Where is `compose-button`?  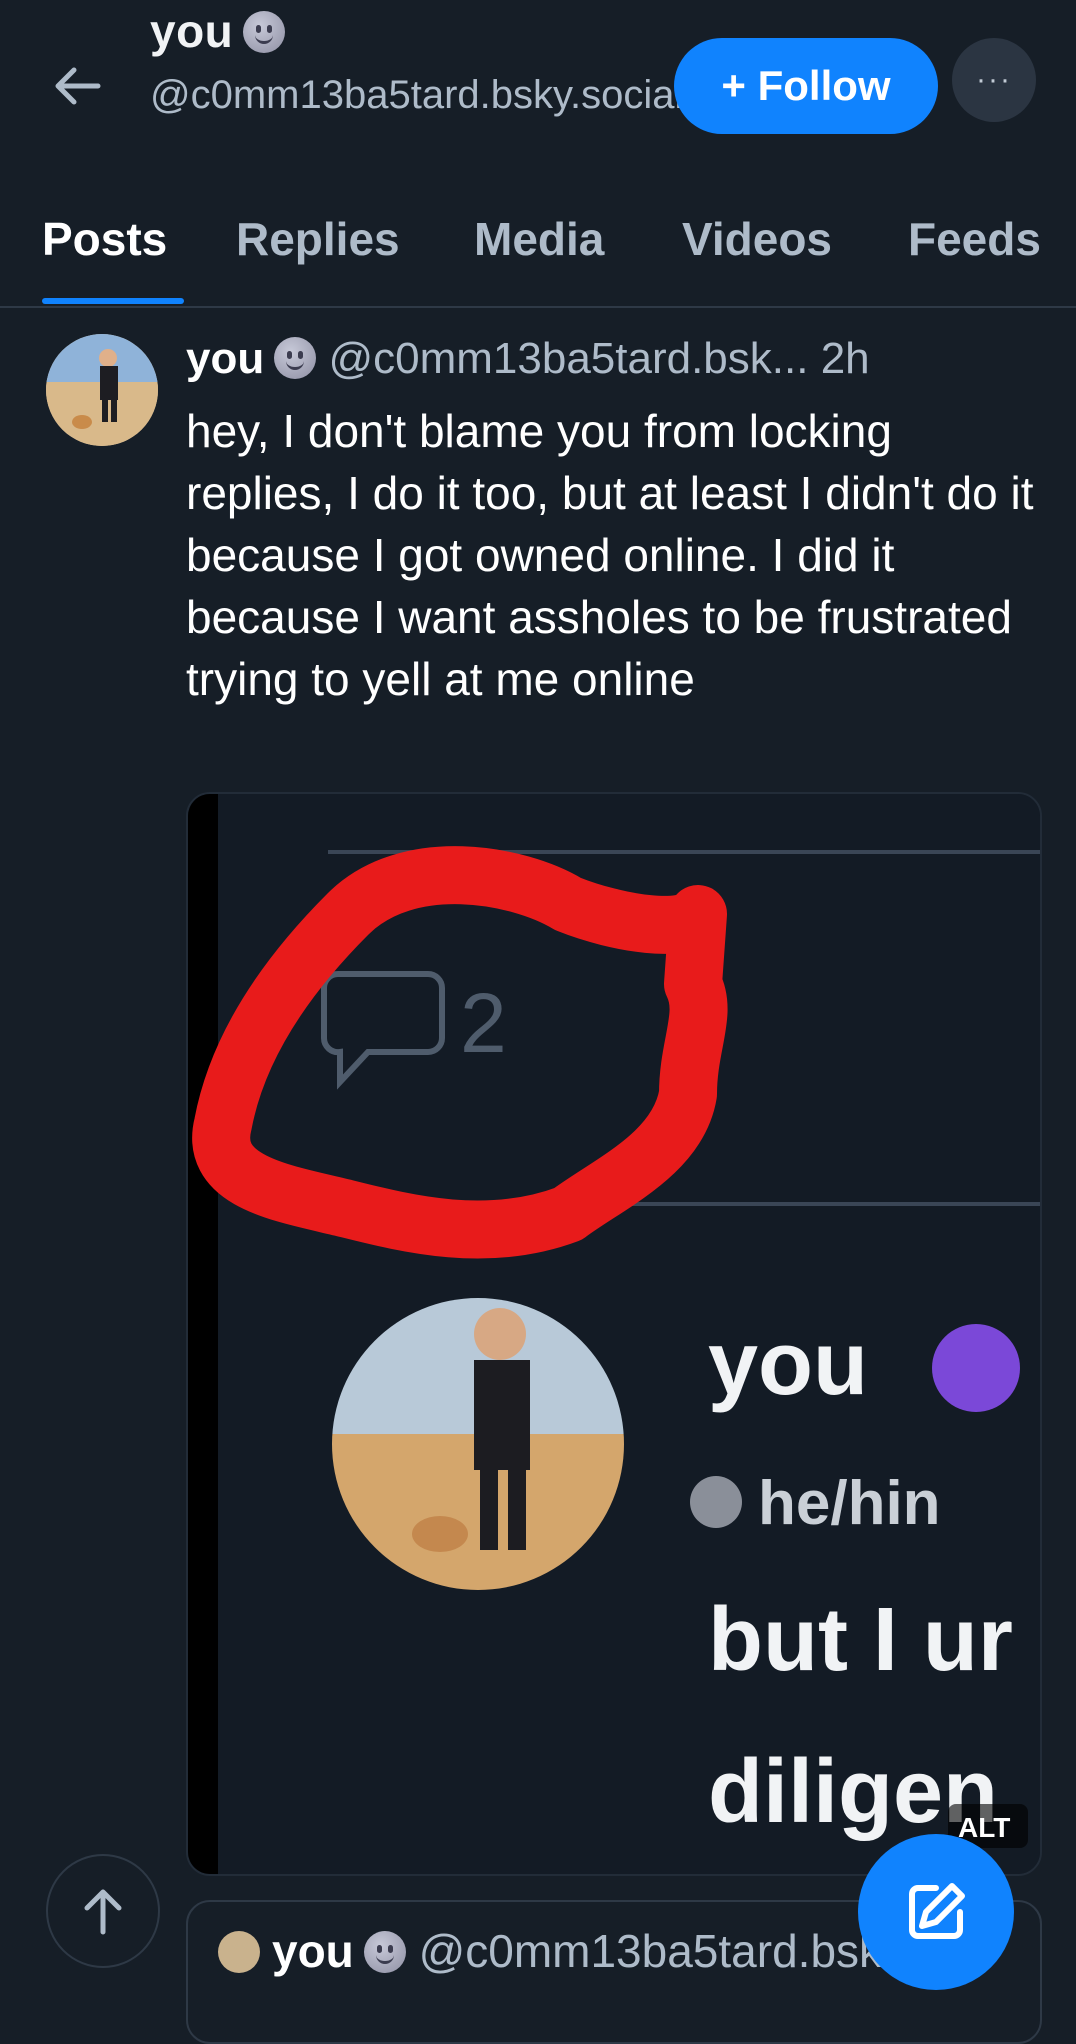 compose-button is located at coordinates (936, 1912).